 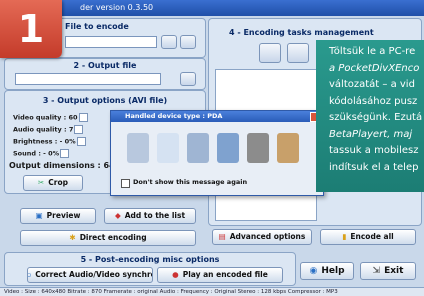 I want to click on correct-av-sync-button: ▭ Correct Audio/Video synchro, so click(x=90, y=275).